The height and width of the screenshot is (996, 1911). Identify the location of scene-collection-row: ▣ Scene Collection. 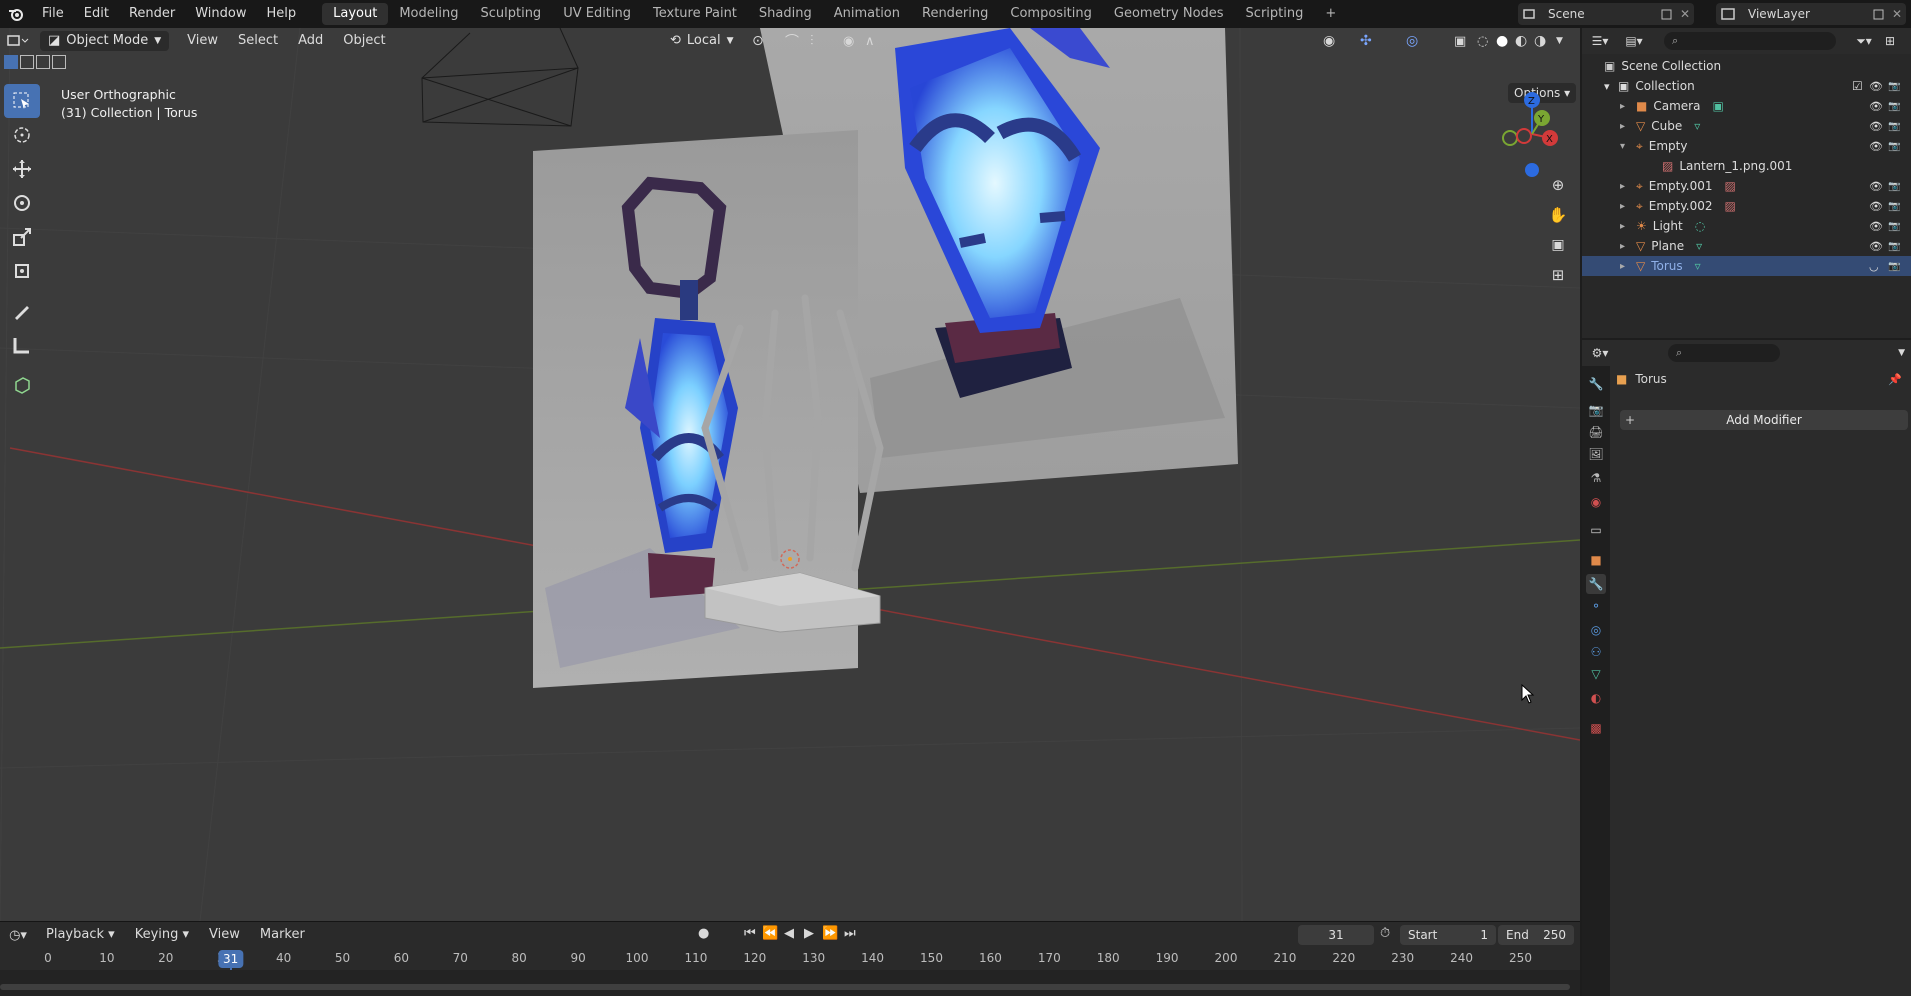
(1746, 66).